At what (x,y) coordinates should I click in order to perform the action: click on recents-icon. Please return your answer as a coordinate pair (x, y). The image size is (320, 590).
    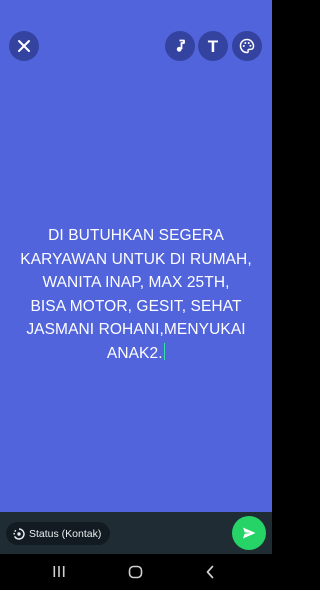
    Looking at the image, I should click on (59, 571).